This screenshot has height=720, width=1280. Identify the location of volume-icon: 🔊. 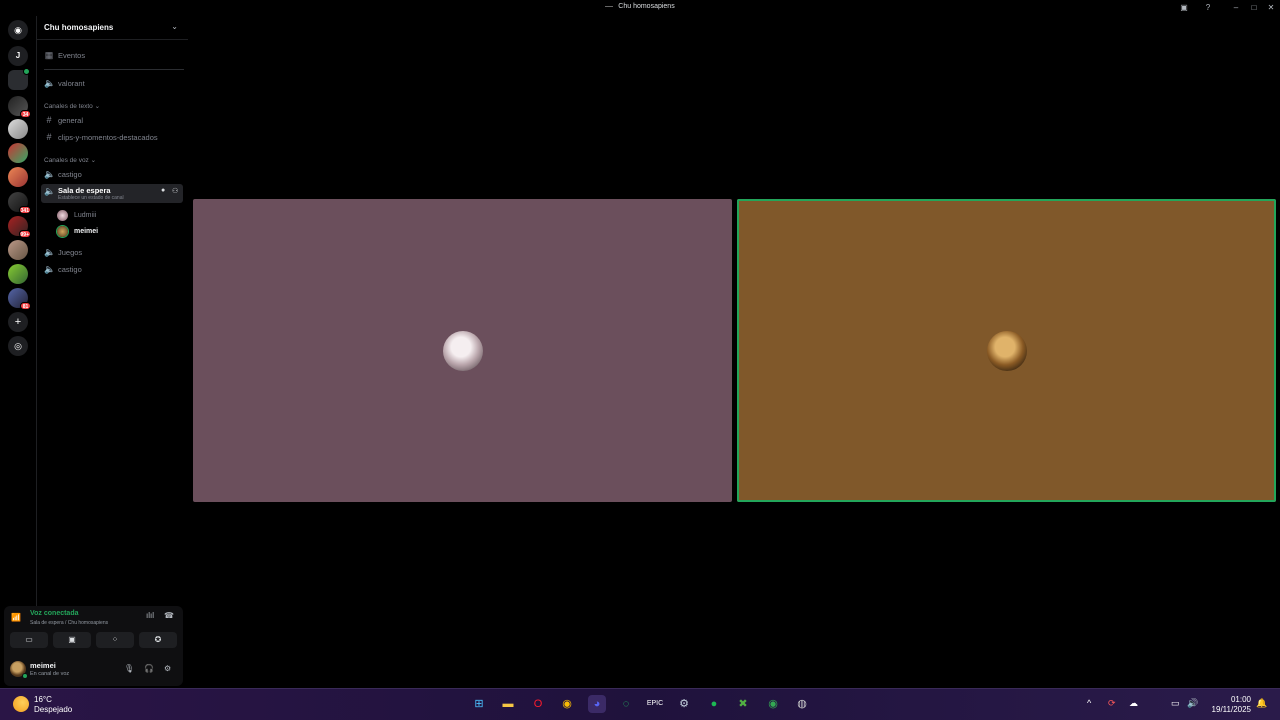
(1192, 703).